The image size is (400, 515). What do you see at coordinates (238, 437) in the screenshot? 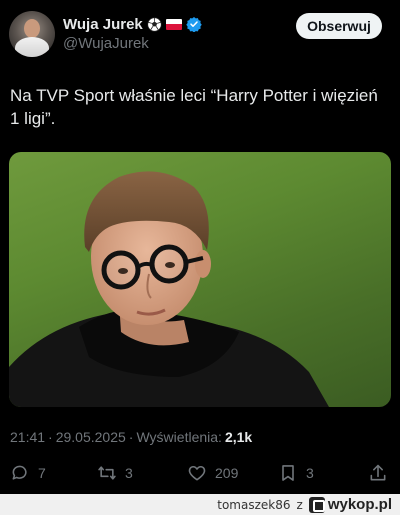
I see `views-count: 2,1k` at bounding box center [238, 437].